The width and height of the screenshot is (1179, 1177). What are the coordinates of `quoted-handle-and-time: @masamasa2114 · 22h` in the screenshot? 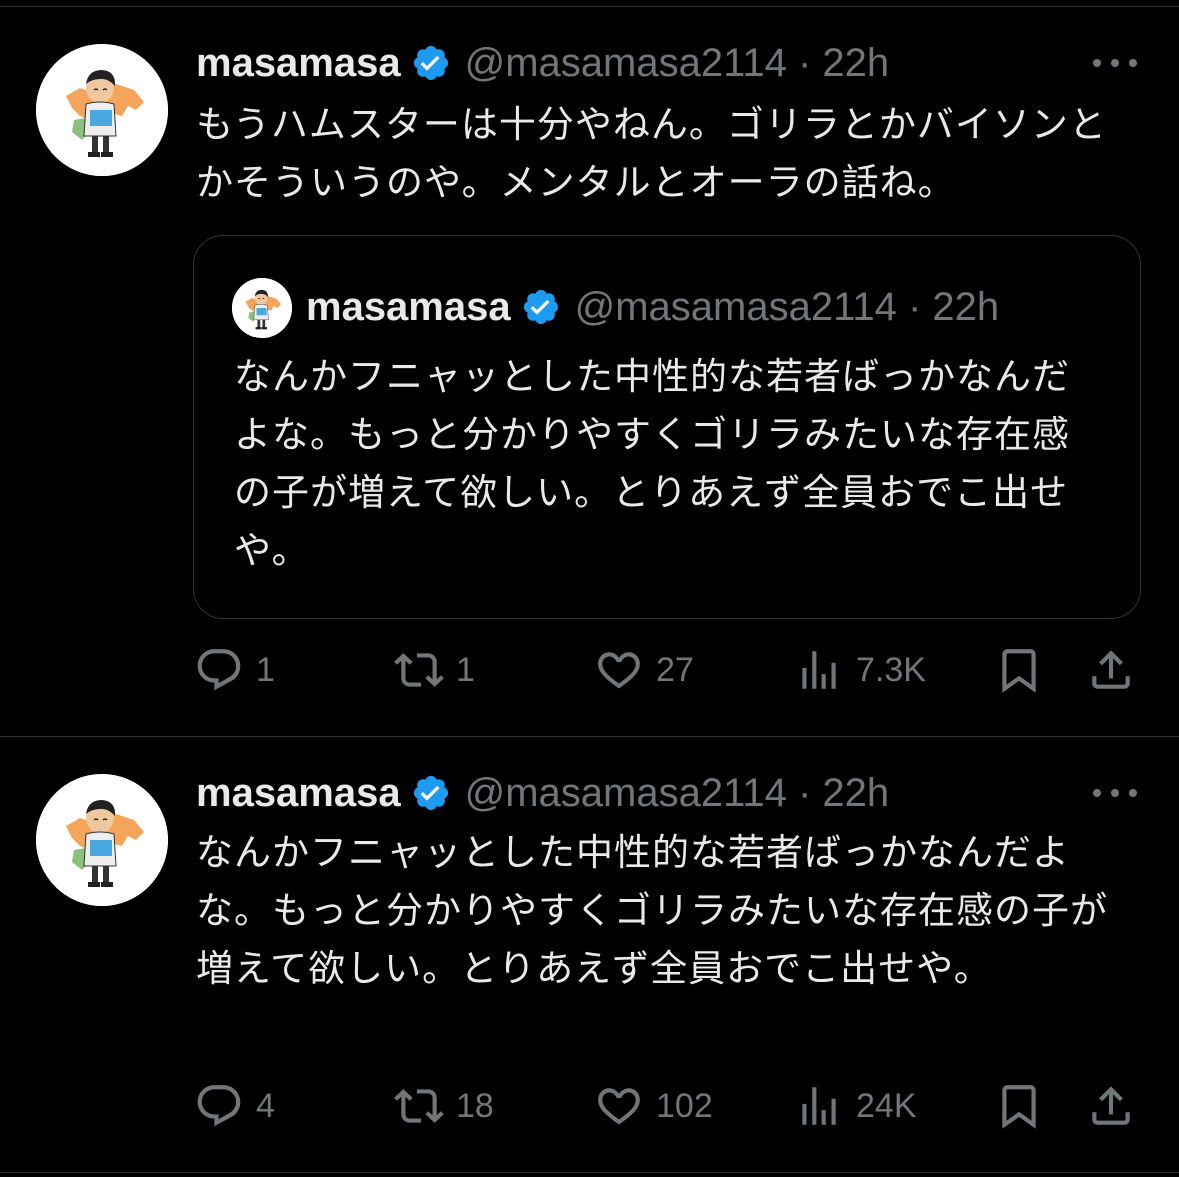 It's located at (787, 306).